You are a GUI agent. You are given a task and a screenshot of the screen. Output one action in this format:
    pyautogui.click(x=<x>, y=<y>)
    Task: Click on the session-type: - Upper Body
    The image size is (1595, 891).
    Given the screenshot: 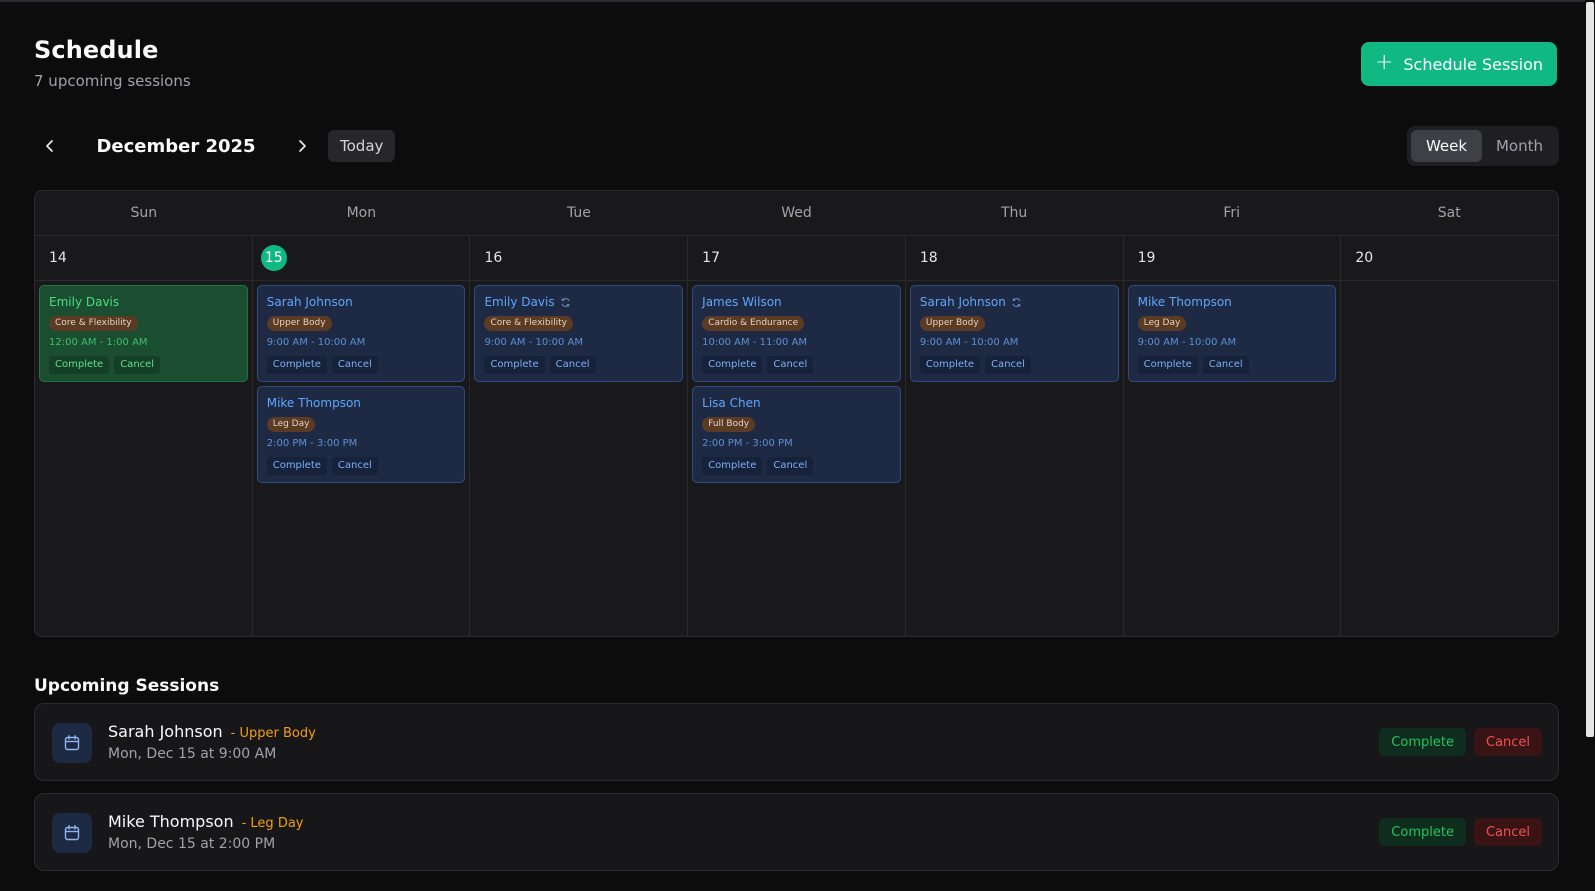 What is the action you would take?
    pyautogui.click(x=273, y=733)
    